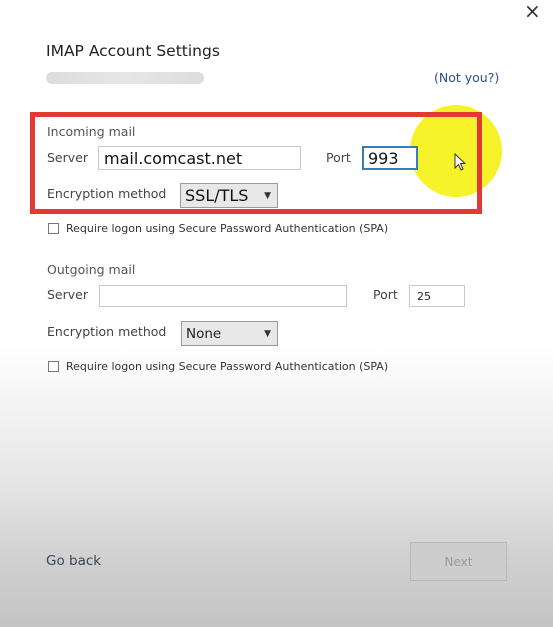 This screenshot has height=627, width=553. What do you see at coordinates (107, 193) in the screenshot?
I see `incoming-encryption-label: Encryption method` at bounding box center [107, 193].